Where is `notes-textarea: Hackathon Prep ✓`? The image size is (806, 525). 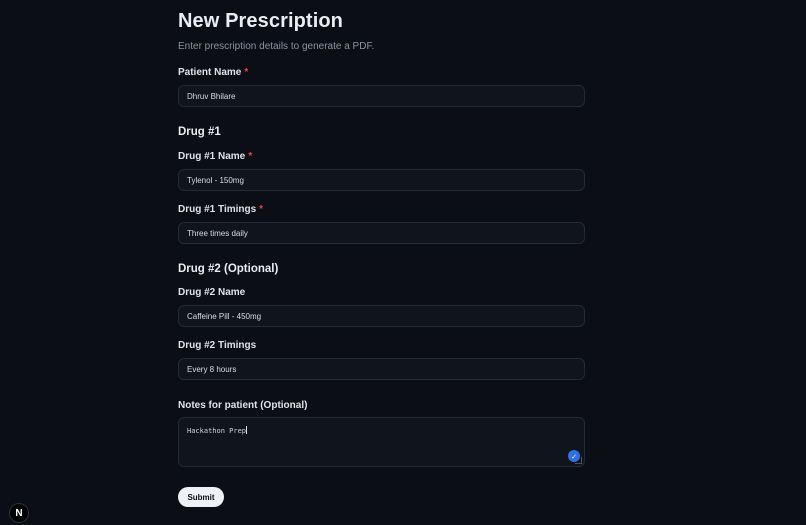 notes-textarea: Hackathon Prep ✓ is located at coordinates (381, 442).